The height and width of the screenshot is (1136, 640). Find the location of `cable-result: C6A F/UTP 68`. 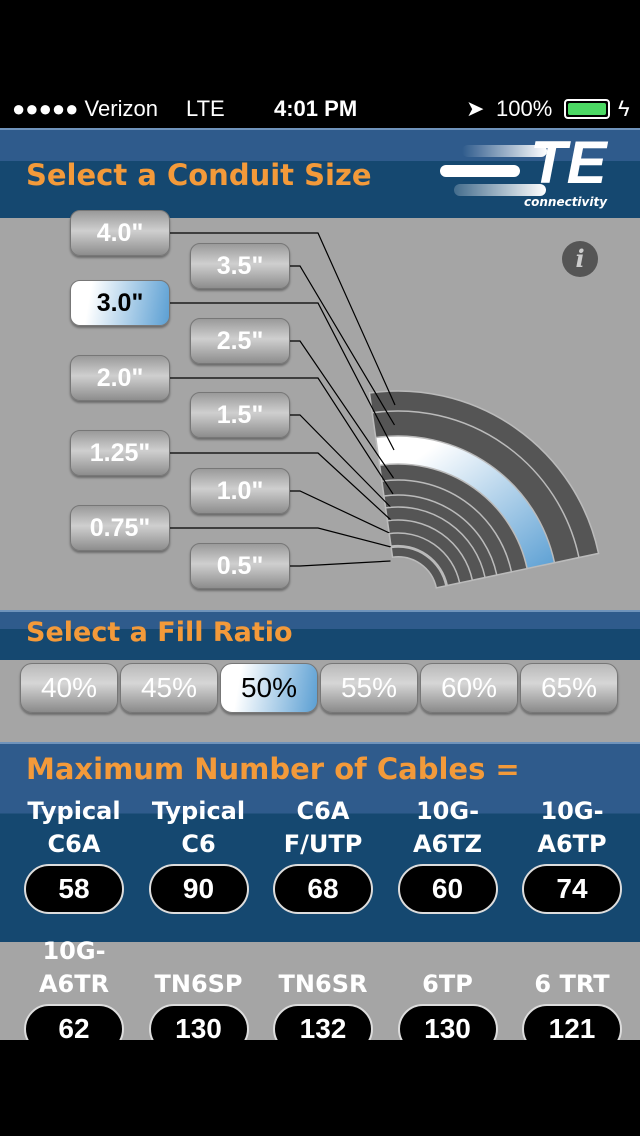

cable-result: C6A F/UTP 68 is located at coordinates (323, 854).